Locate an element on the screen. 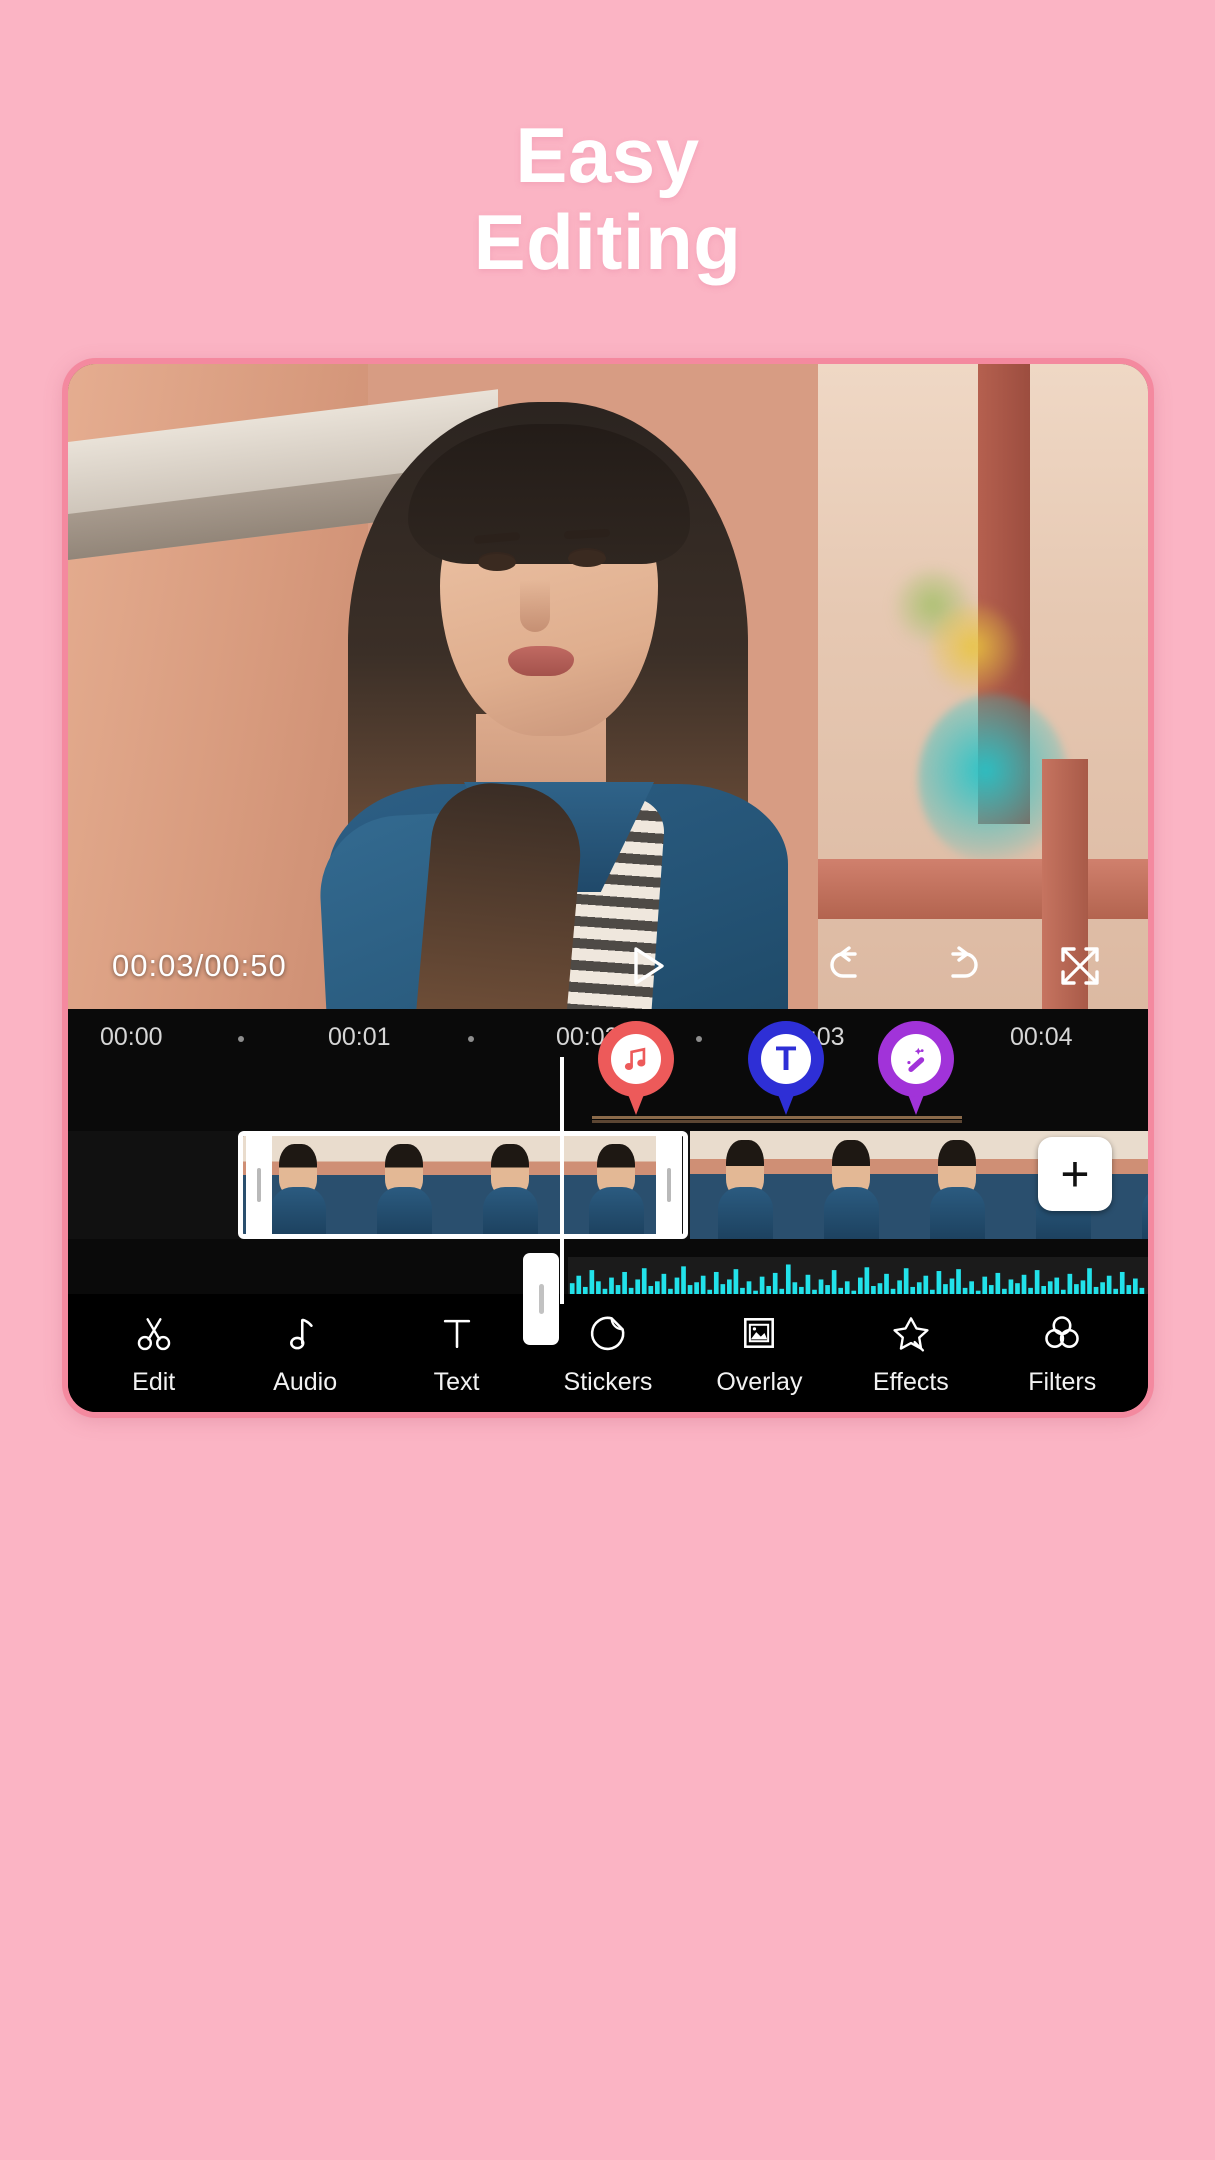 Image resolution: width=1215 pixels, height=2160 pixels. tool-effects: Effects is located at coordinates (910, 1353).